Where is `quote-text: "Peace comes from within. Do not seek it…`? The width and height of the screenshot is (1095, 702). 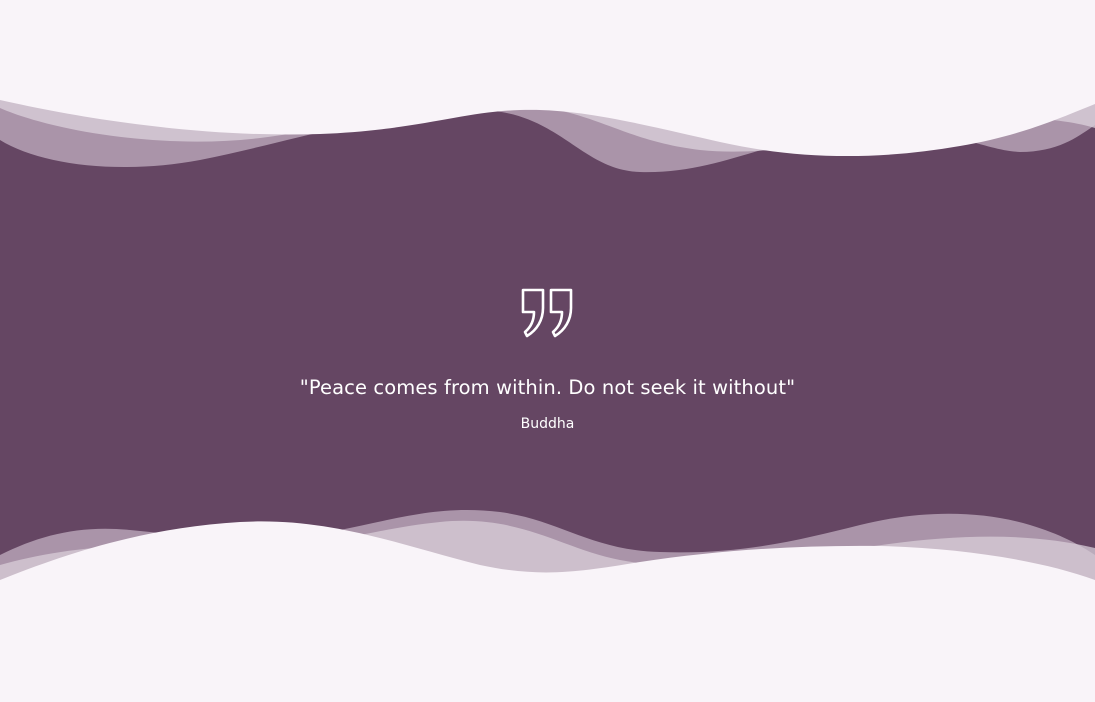 quote-text: "Peace comes from within. Do not seek it… is located at coordinates (547, 387).